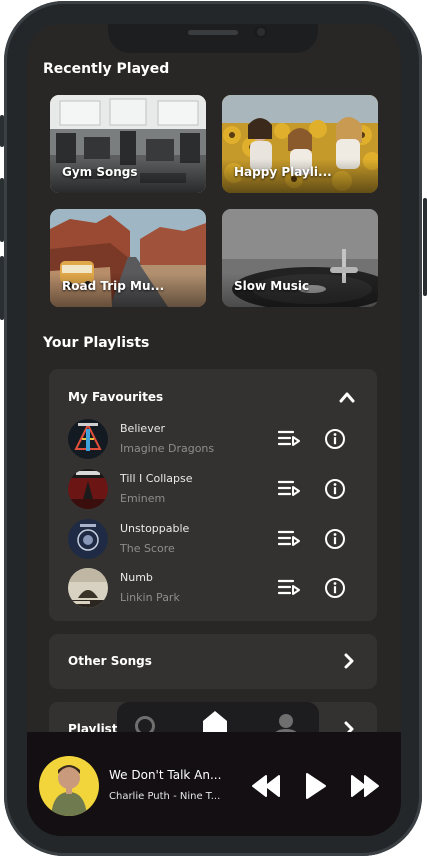 The image size is (427, 858). What do you see at coordinates (110, 661) in the screenshot?
I see `playlist-title: Other Songs` at bounding box center [110, 661].